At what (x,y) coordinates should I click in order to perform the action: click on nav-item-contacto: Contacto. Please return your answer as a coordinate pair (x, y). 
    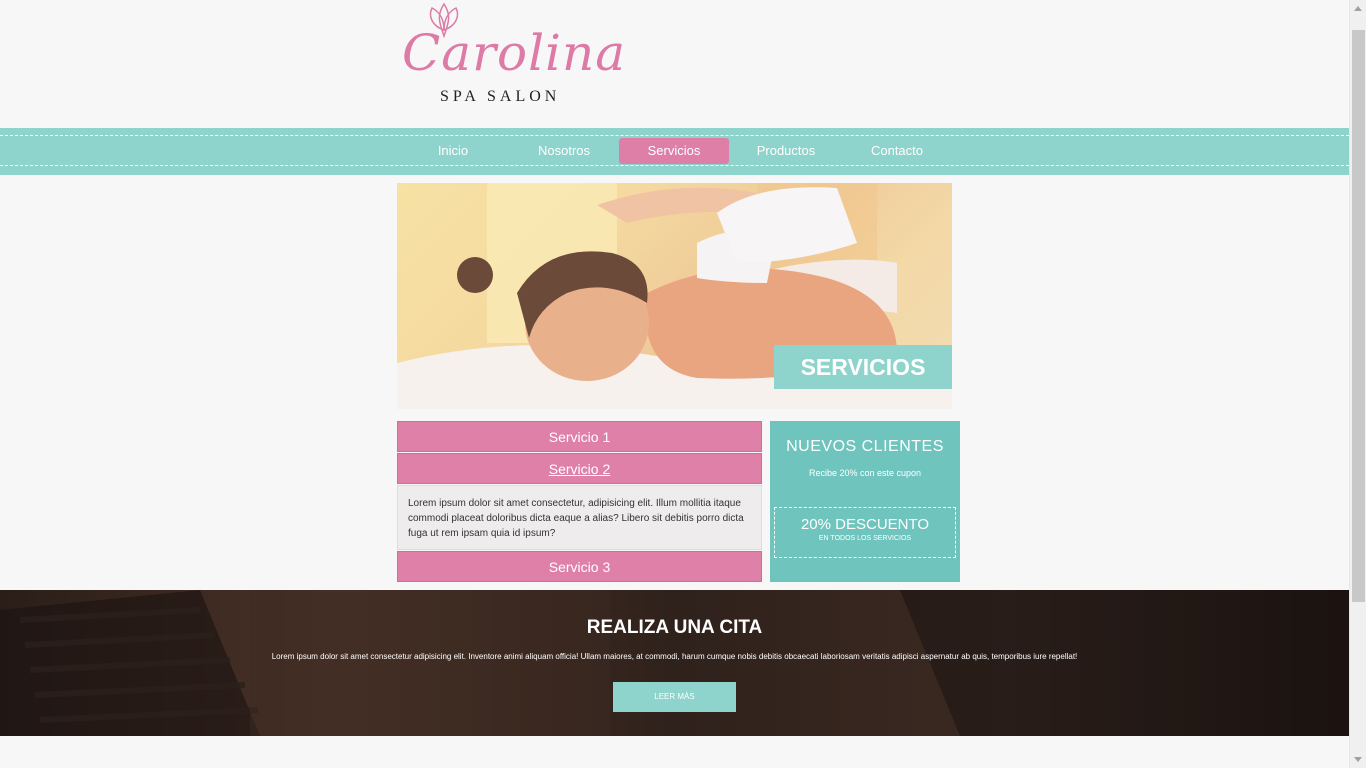
    Looking at the image, I should click on (897, 151).